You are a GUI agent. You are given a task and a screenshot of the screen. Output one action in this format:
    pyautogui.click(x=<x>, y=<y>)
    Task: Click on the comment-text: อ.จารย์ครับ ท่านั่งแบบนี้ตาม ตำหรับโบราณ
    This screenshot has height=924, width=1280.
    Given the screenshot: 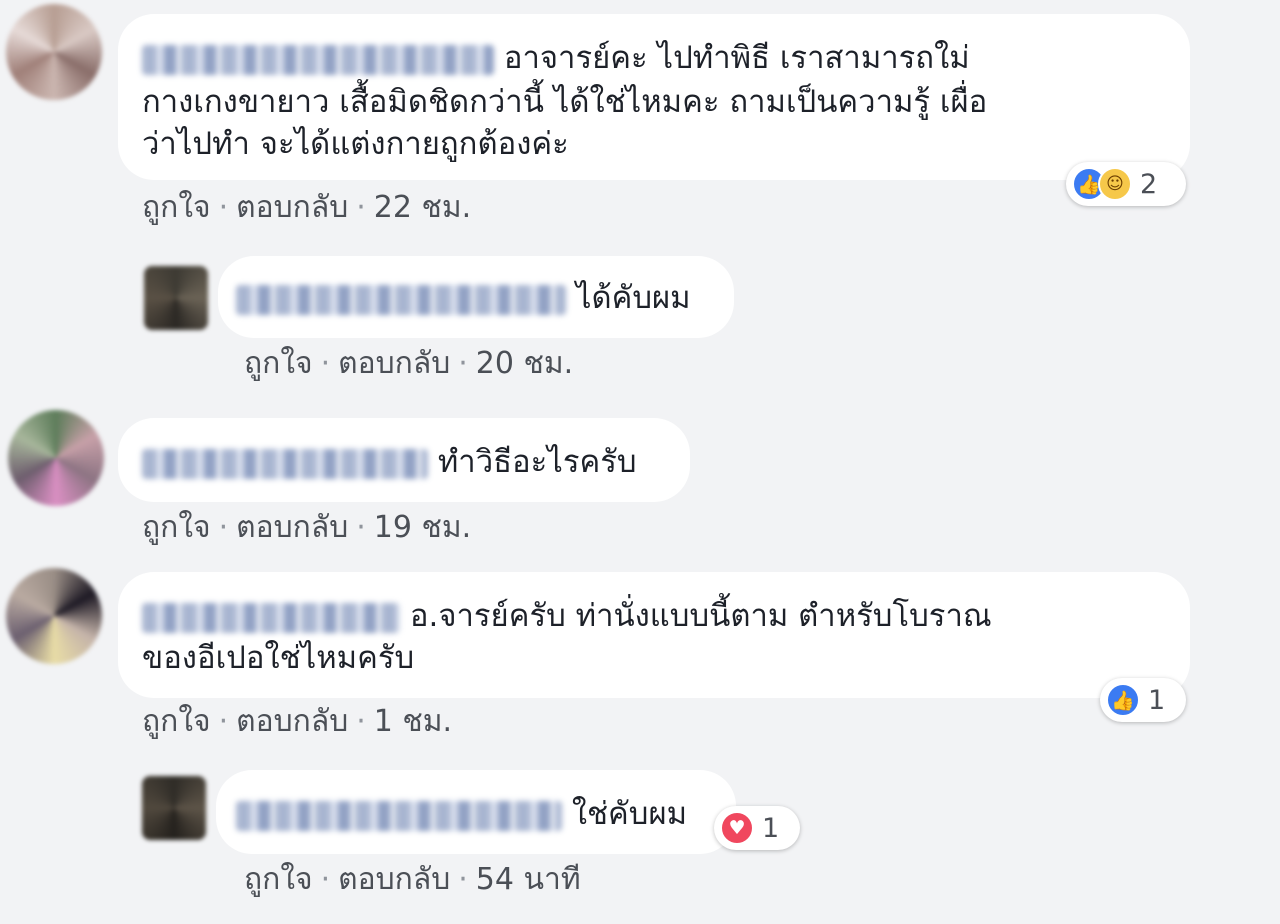 What is the action you would take?
    pyautogui.click(x=567, y=616)
    